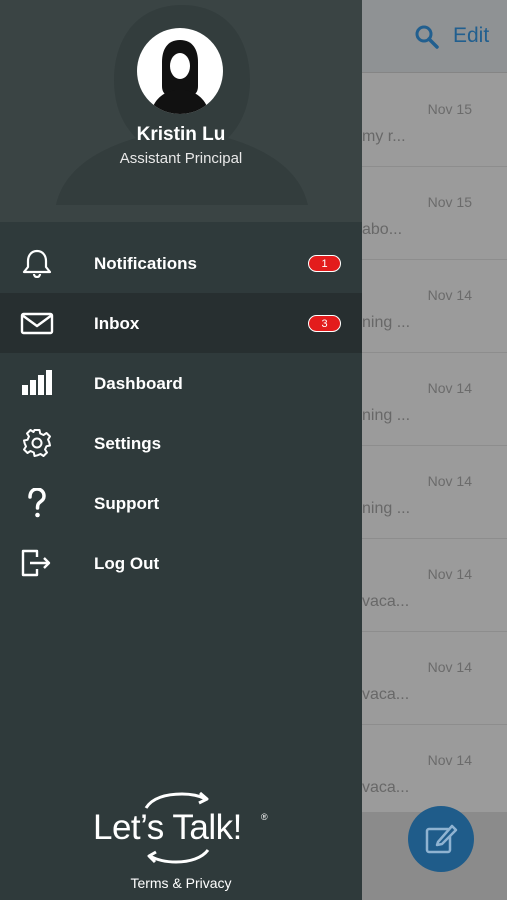 The height and width of the screenshot is (900, 507). I want to click on menu-item-dashboard: Dashboard, so click(181, 383).